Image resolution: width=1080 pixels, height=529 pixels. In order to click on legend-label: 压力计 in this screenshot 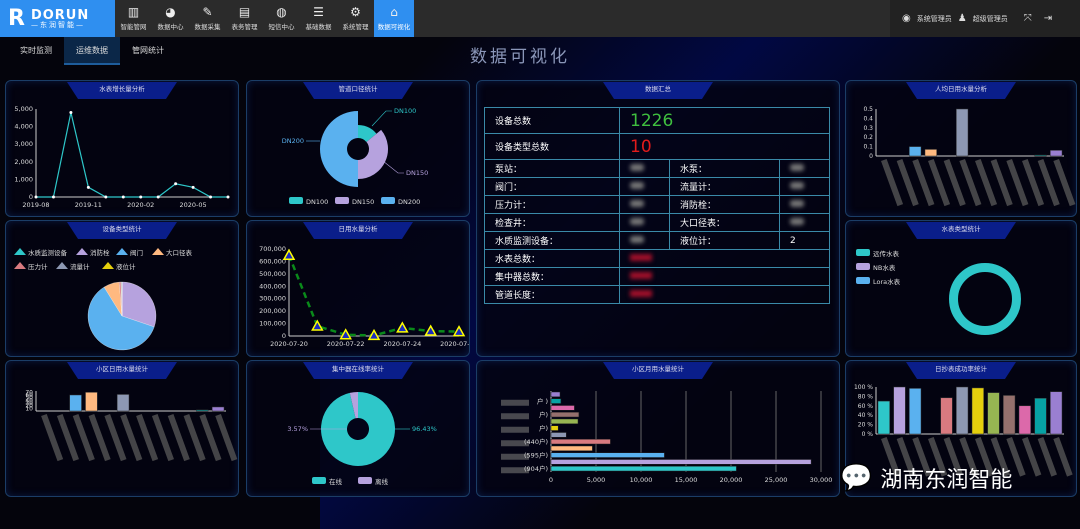, I will do `click(38, 266)`.